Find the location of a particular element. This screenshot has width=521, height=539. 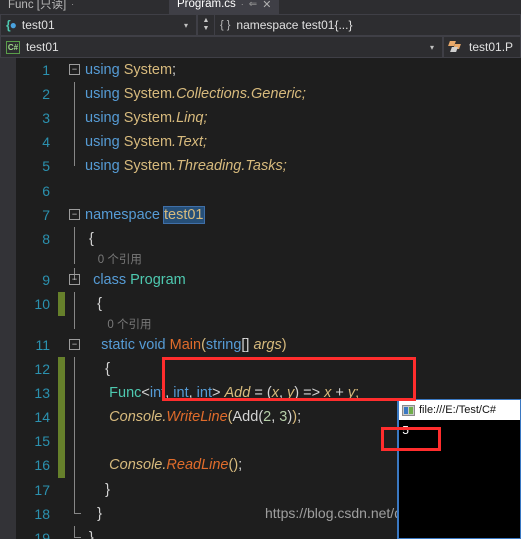

token-namespace: Generic is located at coordinates (276, 94).